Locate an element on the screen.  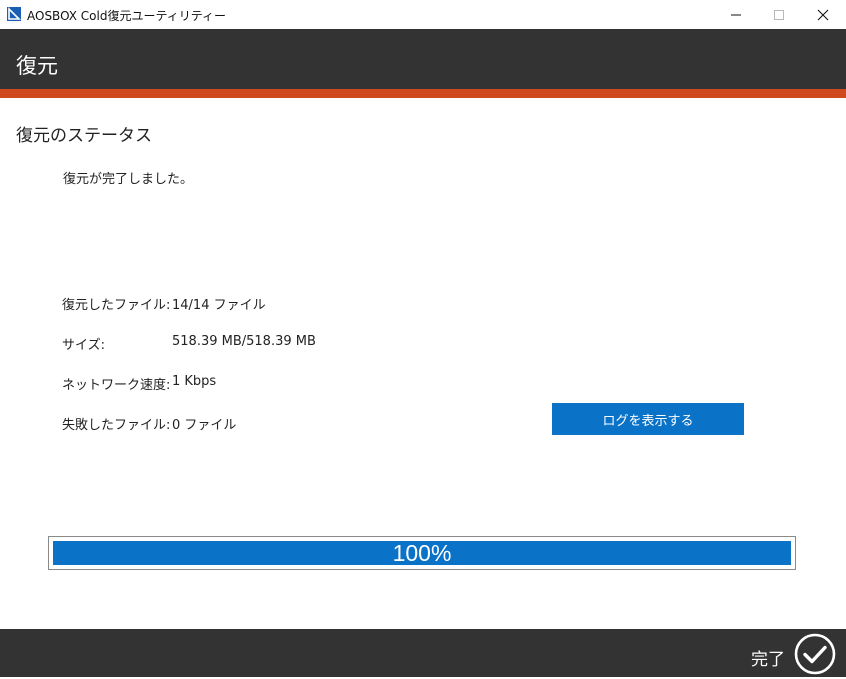
page-footer is located at coordinates (423, 653).